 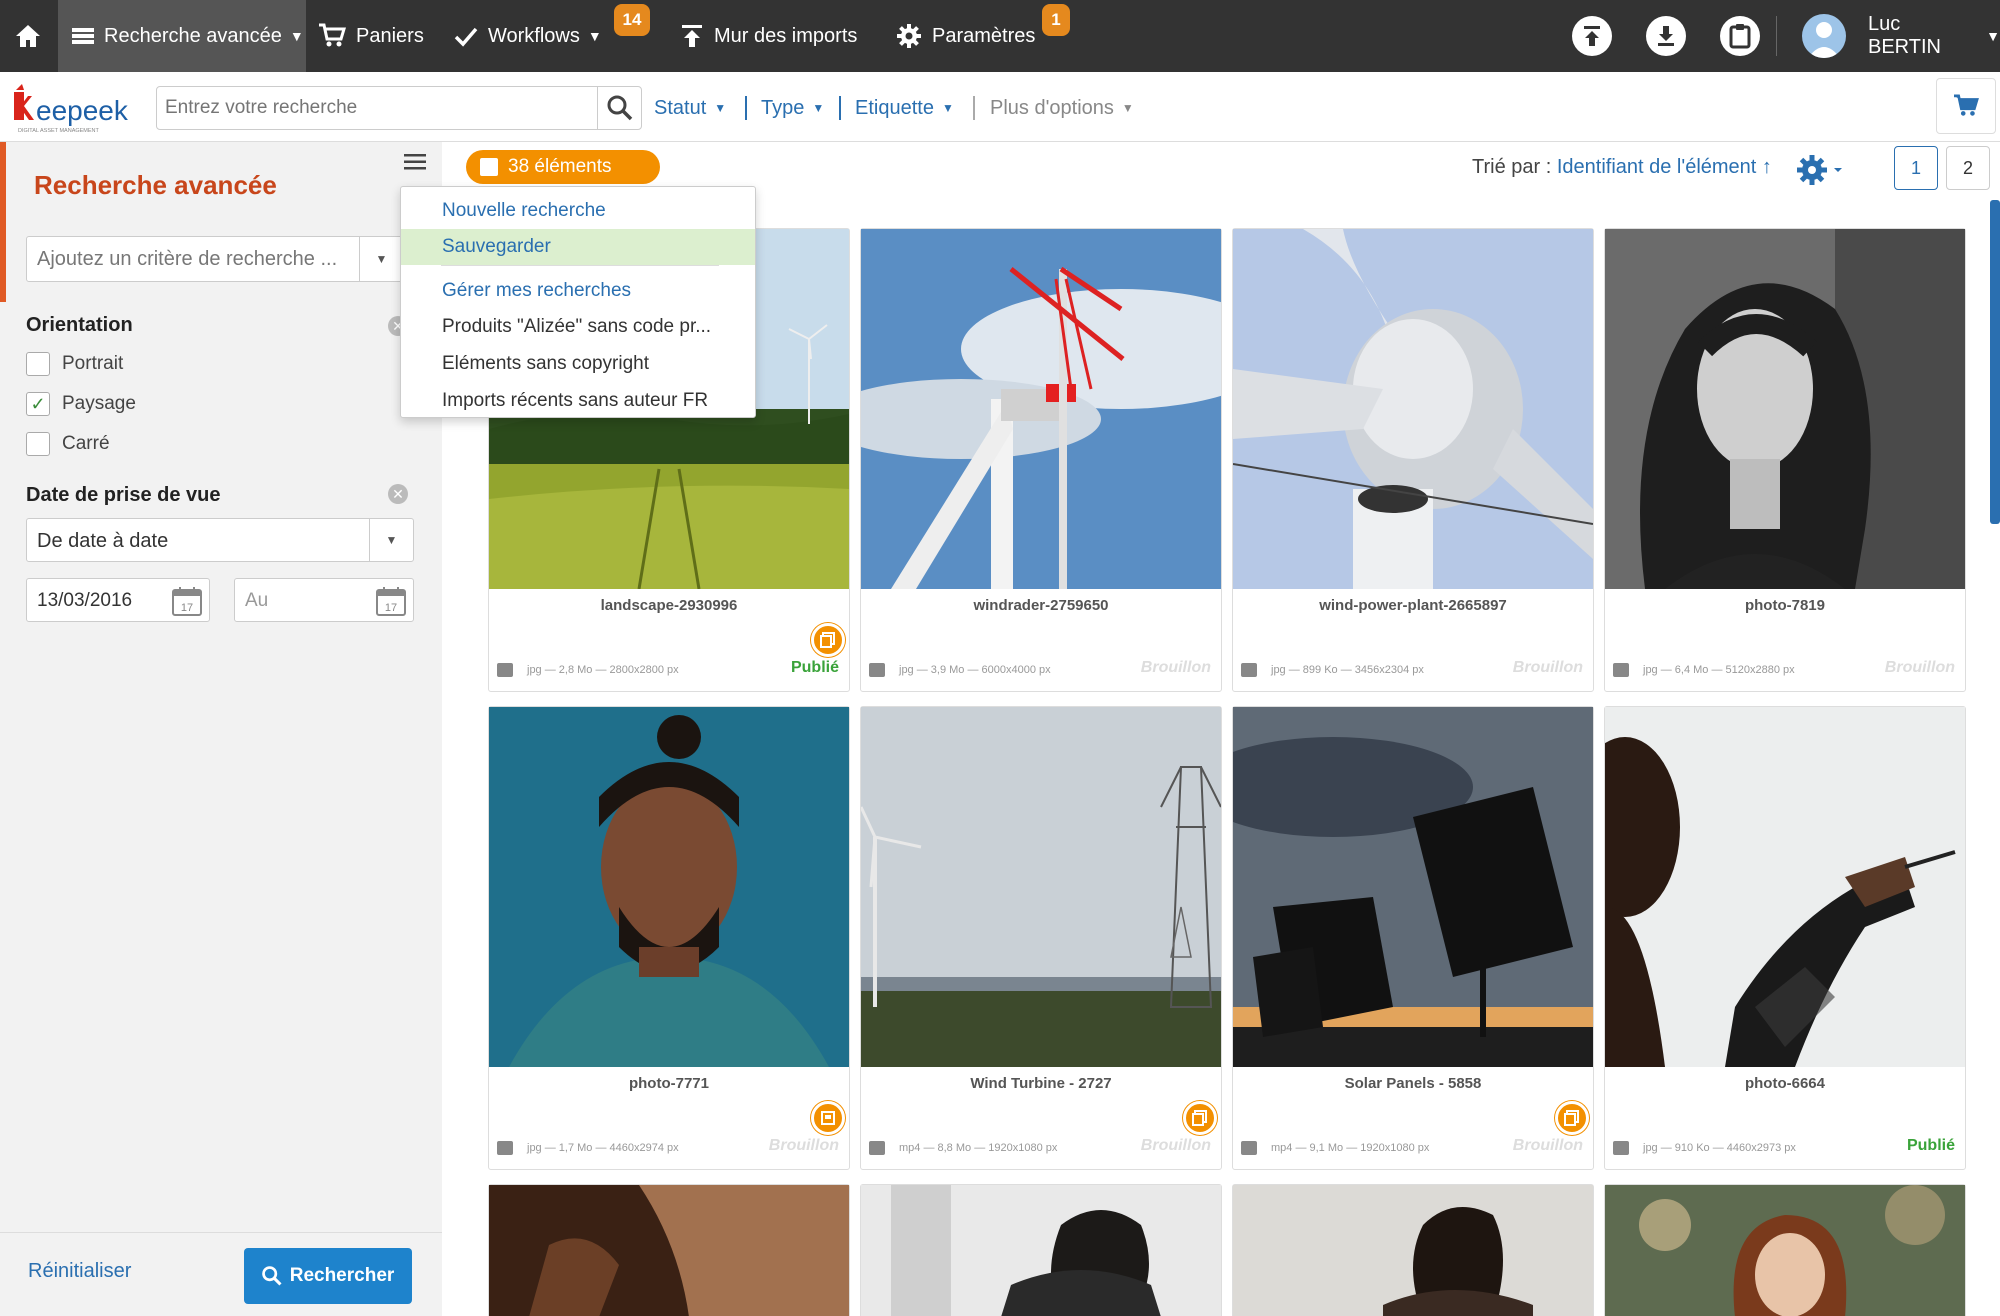 What do you see at coordinates (371, 36) in the screenshot?
I see `nav-baskets: Paniers` at bounding box center [371, 36].